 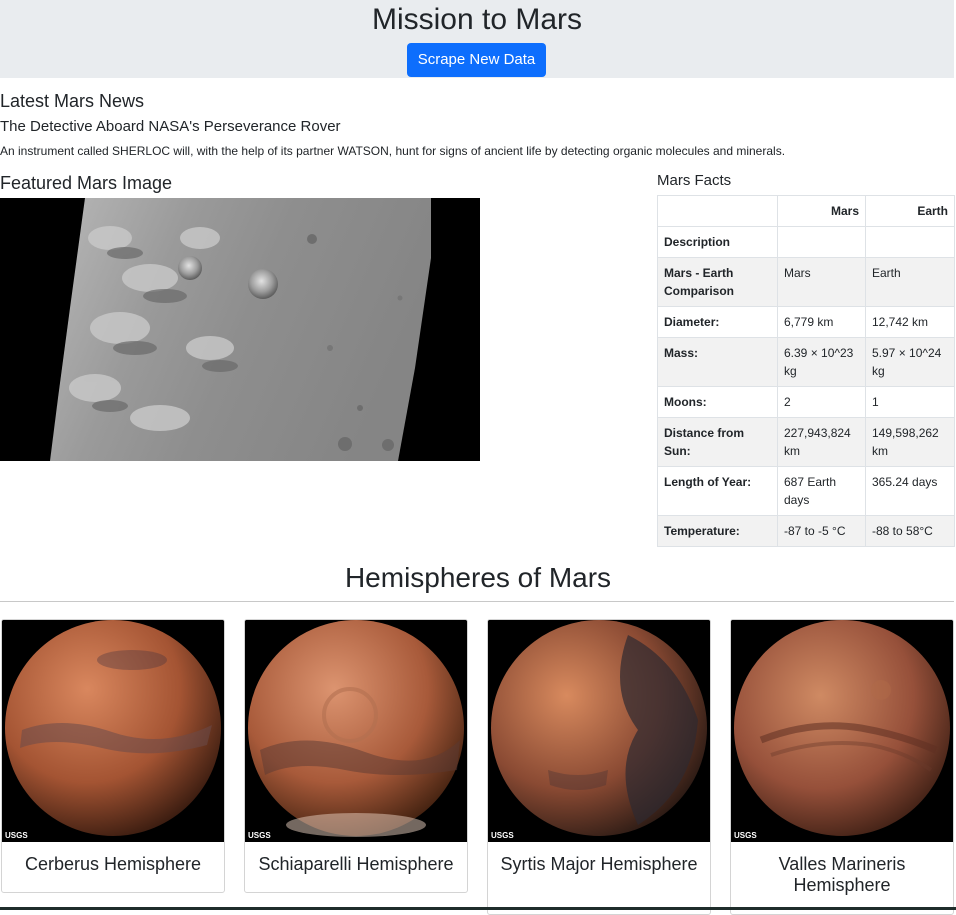 I want to click on featured-image-graphic, so click(x=240, y=329).